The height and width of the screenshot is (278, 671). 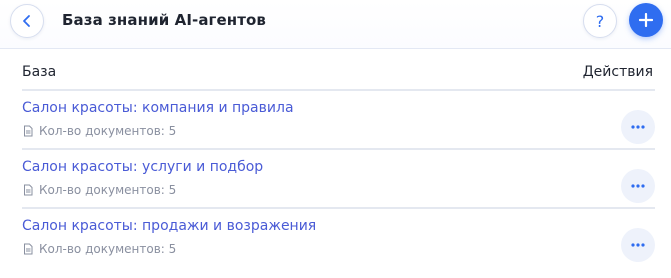 I want to click on help-button: ?, so click(x=600, y=21).